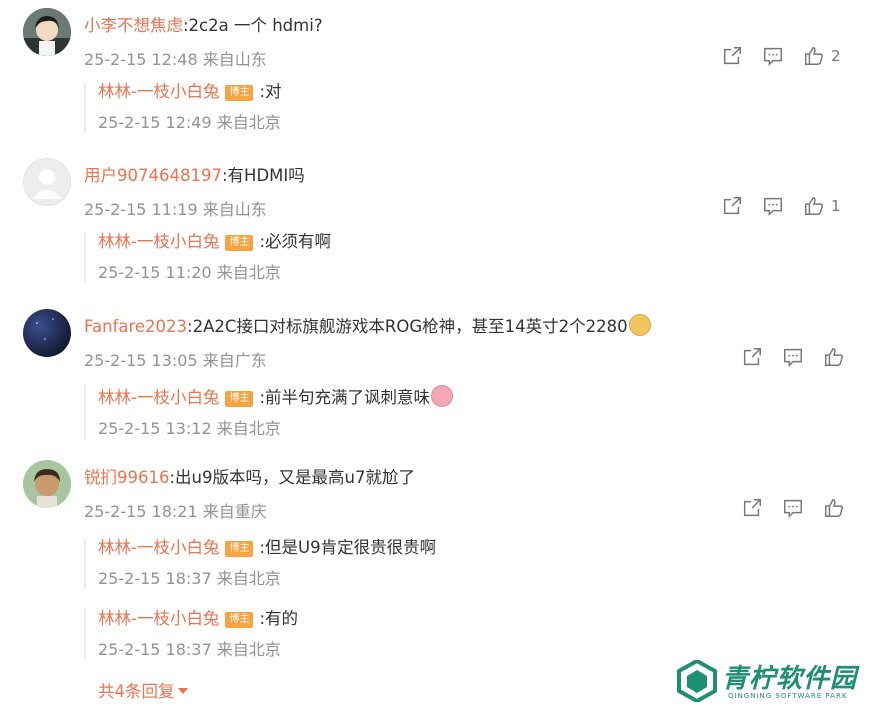 The height and width of the screenshot is (708, 869). What do you see at coordinates (189, 272) in the screenshot?
I see `reply-meta: 25-2-15 11:20 来自北京` at bounding box center [189, 272].